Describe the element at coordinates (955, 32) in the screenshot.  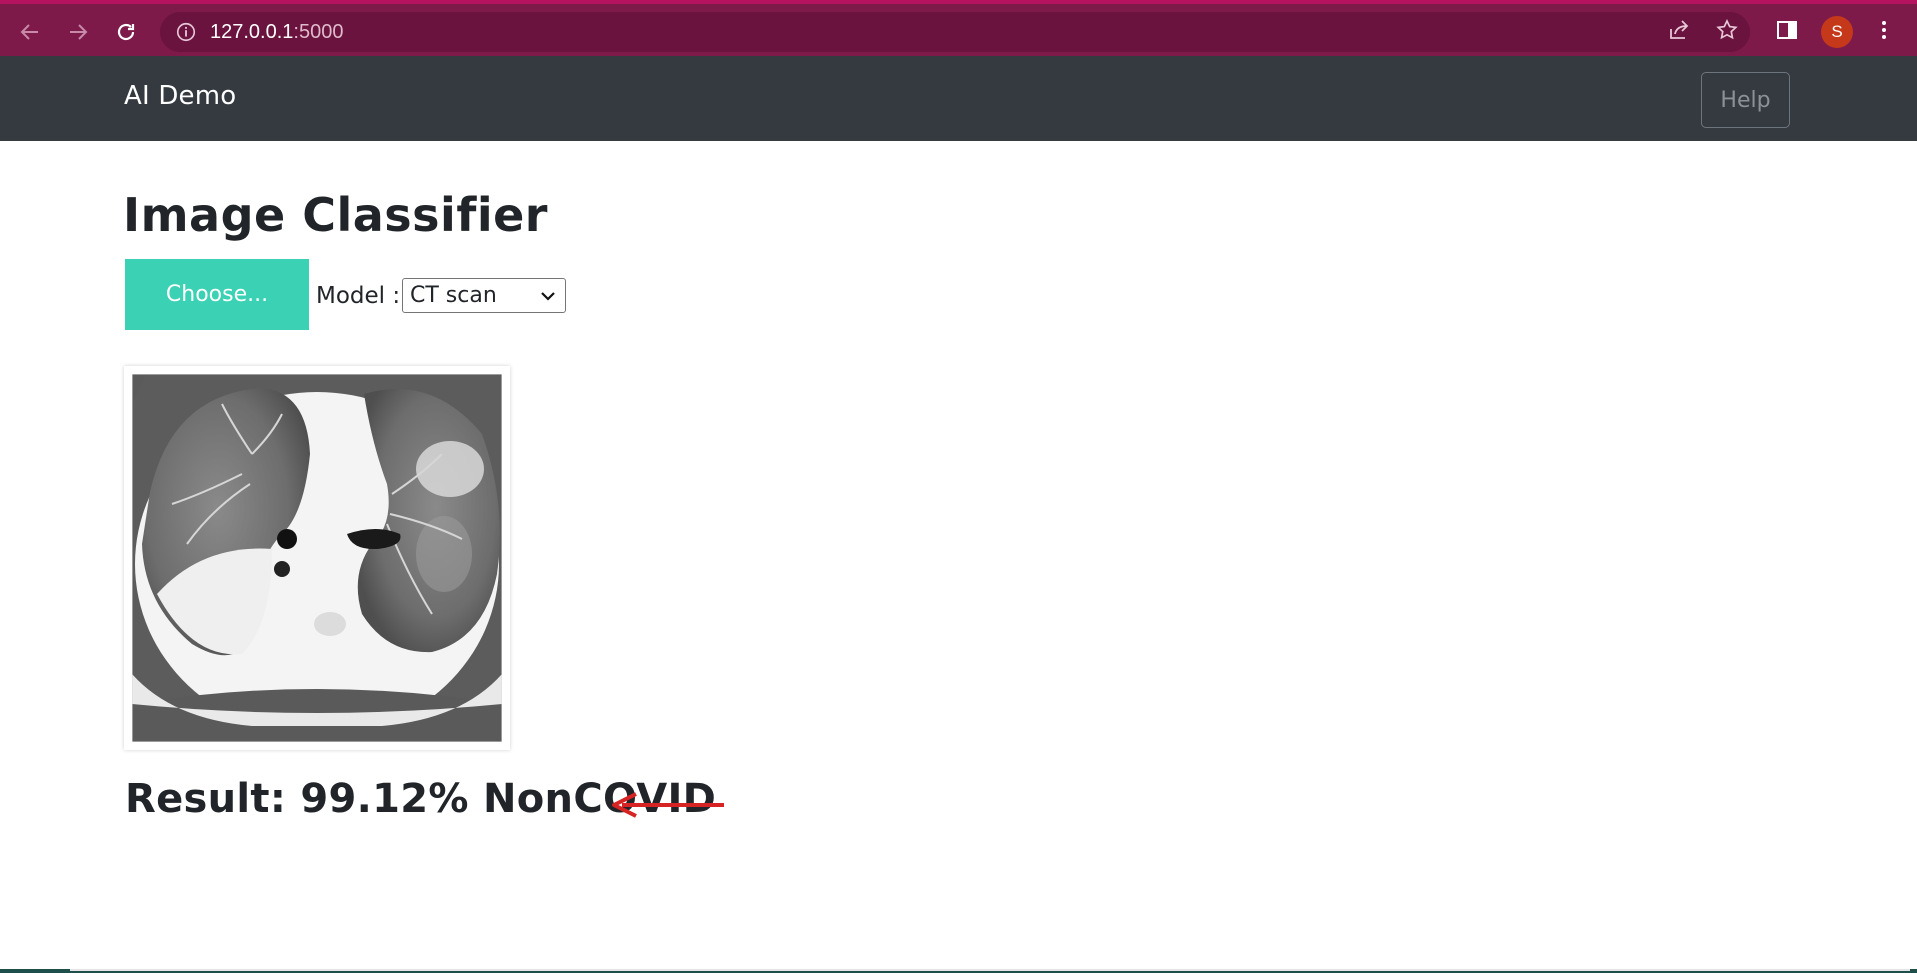
I see `address-bar: 127.0.0.1:5000` at that location.